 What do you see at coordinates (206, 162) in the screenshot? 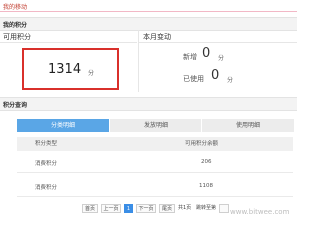
I see `row-balance: 206` at bounding box center [206, 162].